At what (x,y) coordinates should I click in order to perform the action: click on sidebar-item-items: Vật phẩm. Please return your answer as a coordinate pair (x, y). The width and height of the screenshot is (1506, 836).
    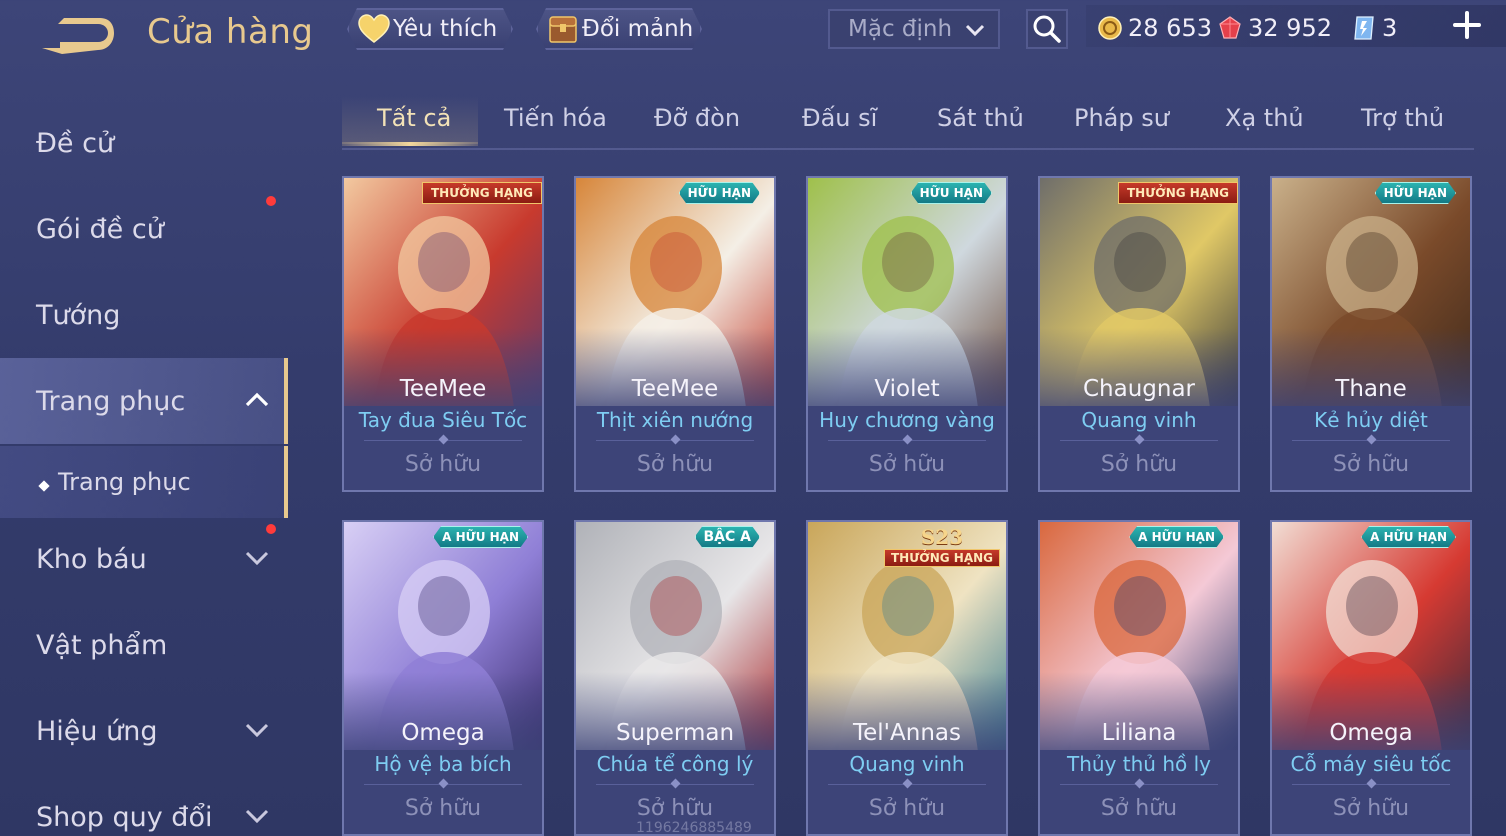
    Looking at the image, I should click on (144, 645).